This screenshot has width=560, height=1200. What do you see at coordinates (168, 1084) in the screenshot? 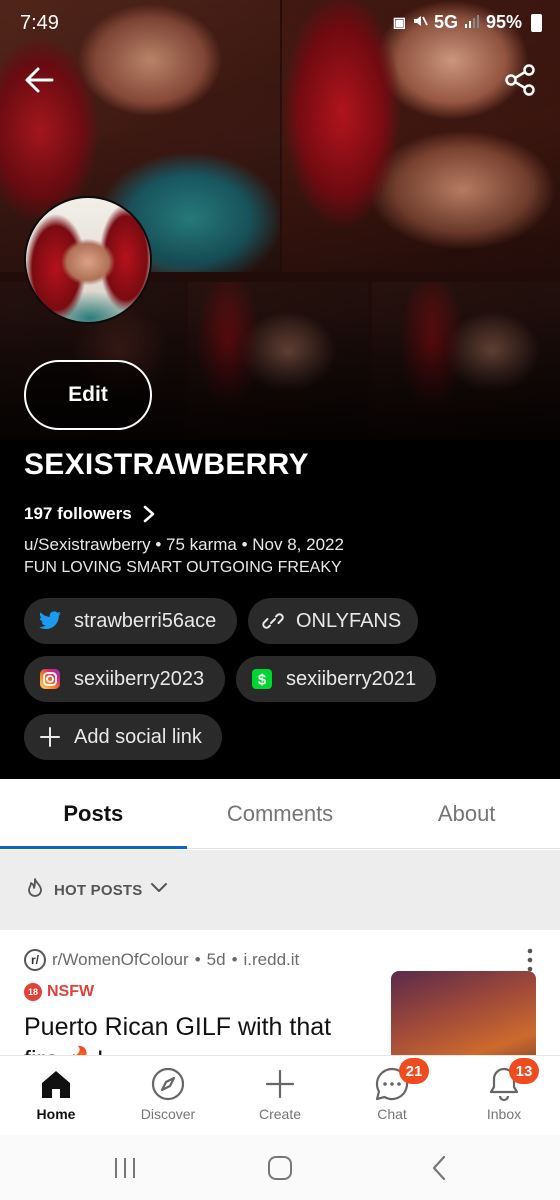
I see `compass-icon` at bounding box center [168, 1084].